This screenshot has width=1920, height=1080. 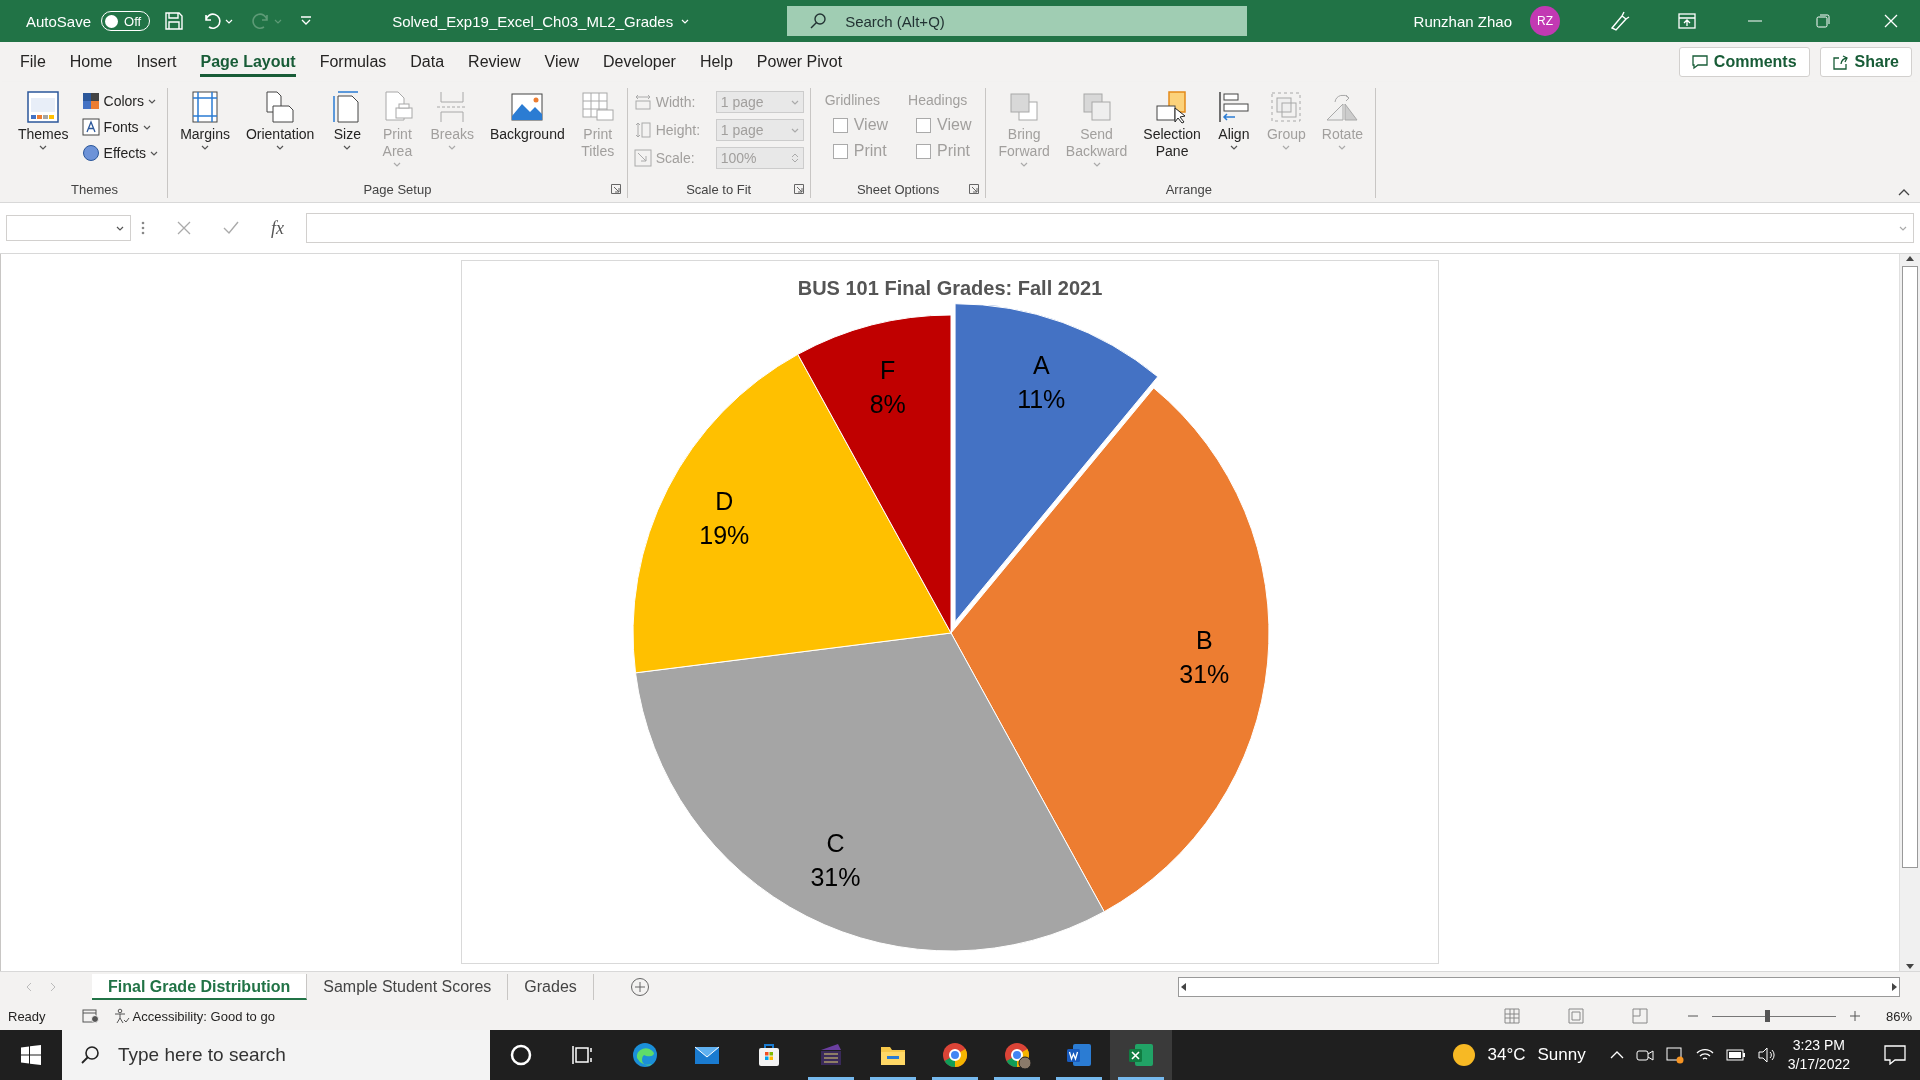 What do you see at coordinates (950, 288) in the screenshot?
I see `chart-title: BUS 101 Final Grades: Fall 2021` at bounding box center [950, 288].